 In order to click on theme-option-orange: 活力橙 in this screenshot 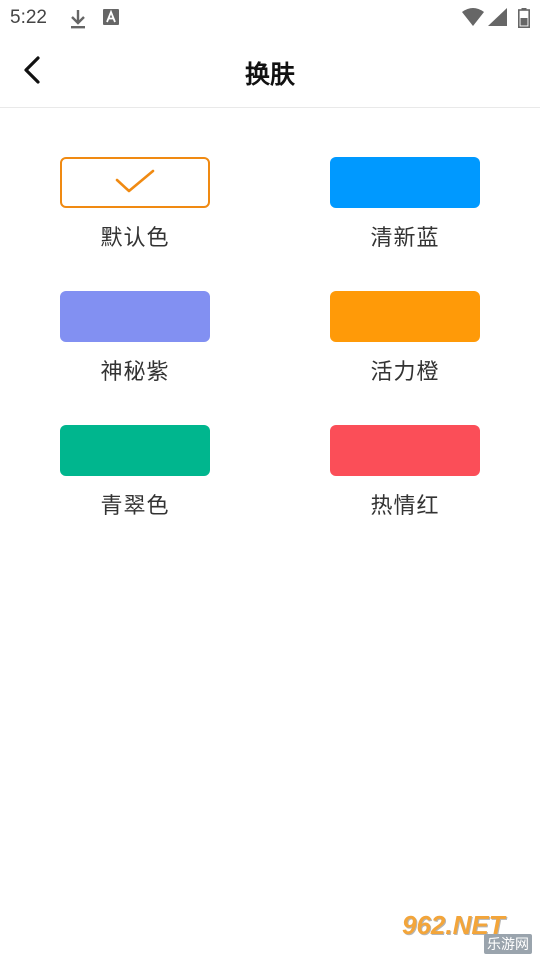, I will do `click(405, 338)`.